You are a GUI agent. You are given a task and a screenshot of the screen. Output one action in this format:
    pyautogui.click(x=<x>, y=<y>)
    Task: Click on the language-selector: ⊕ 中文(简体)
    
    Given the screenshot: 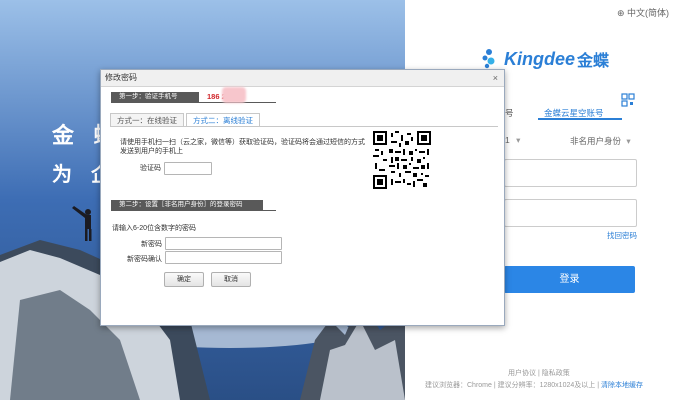 What is the action you would take?
    pyautogui.click(x=643, y=12)
    